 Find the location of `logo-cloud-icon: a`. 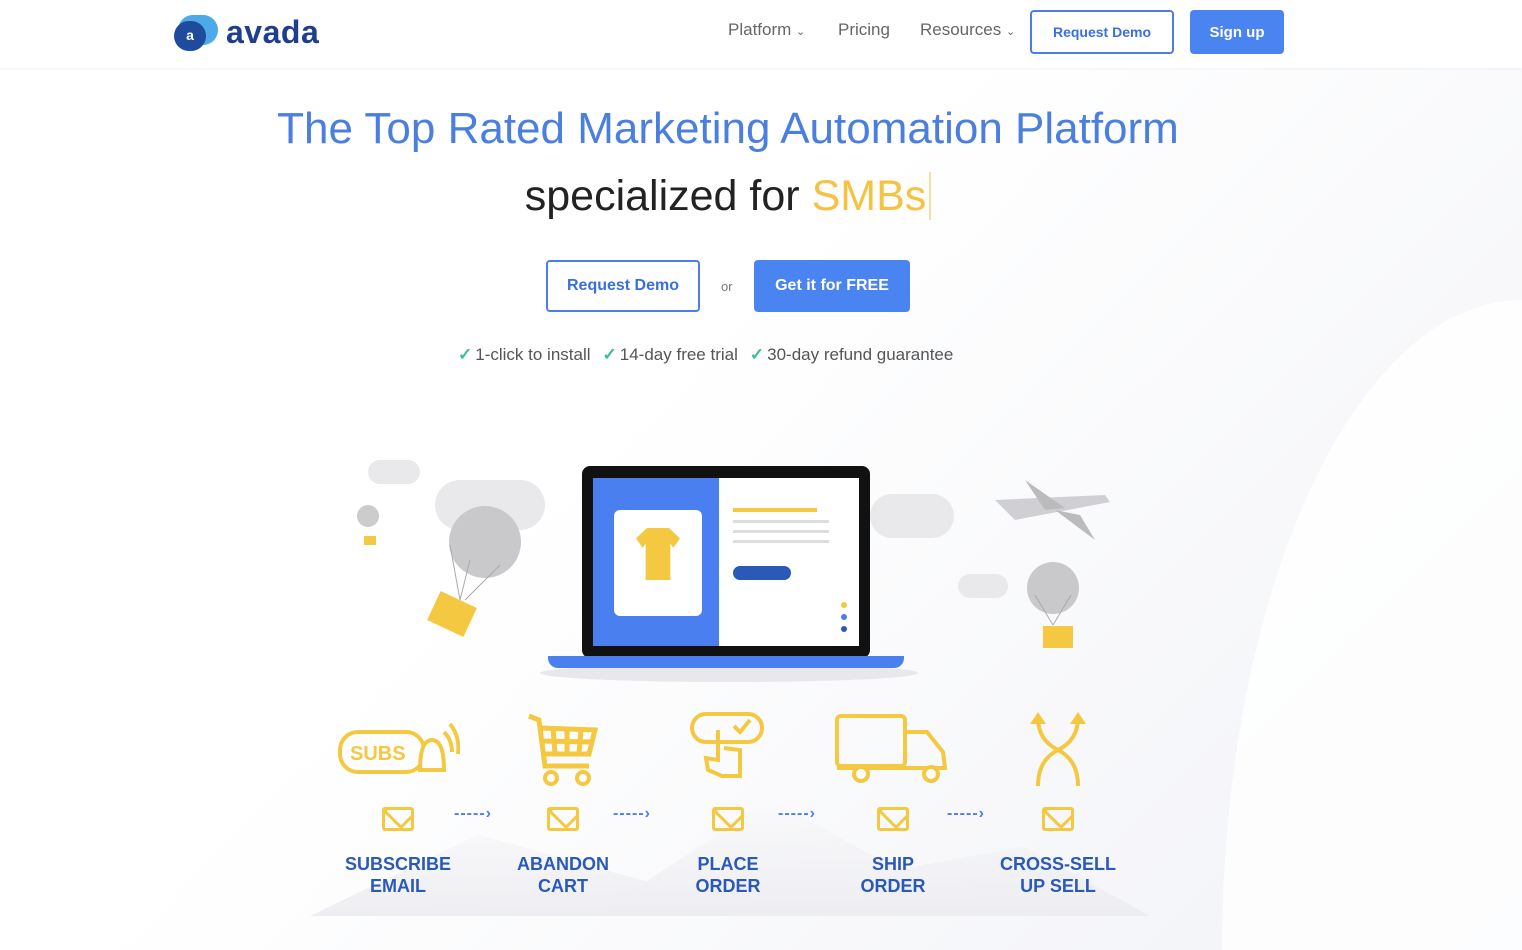

logo-cloud-icon: a is located at coordinates (196, 32).